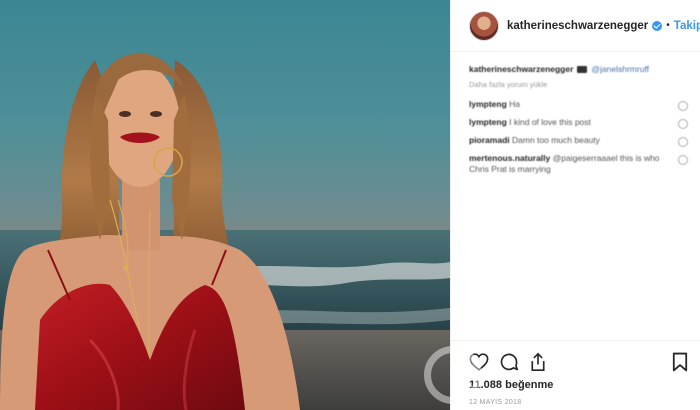  I want to click on share-icon, so click(538, 362).